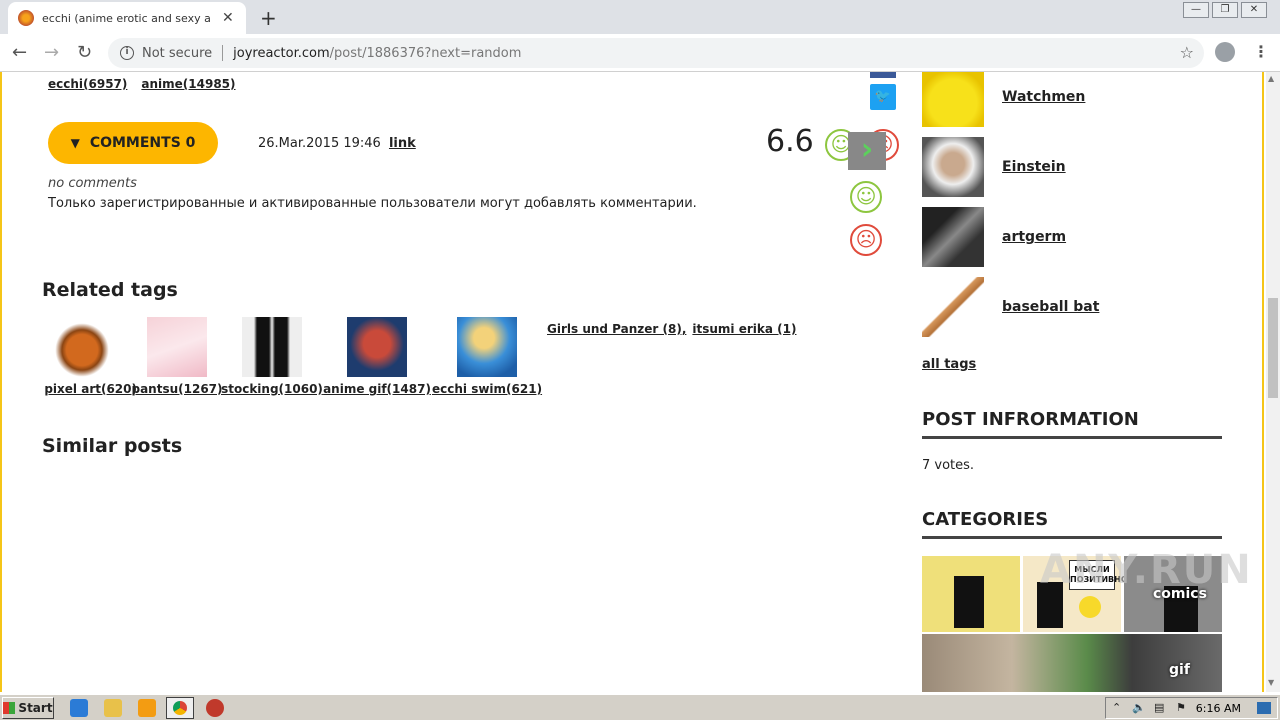 The height and width of the screenshot is (720, 1280). I want to click on watchmen-thumbnail, so click(953, 99).